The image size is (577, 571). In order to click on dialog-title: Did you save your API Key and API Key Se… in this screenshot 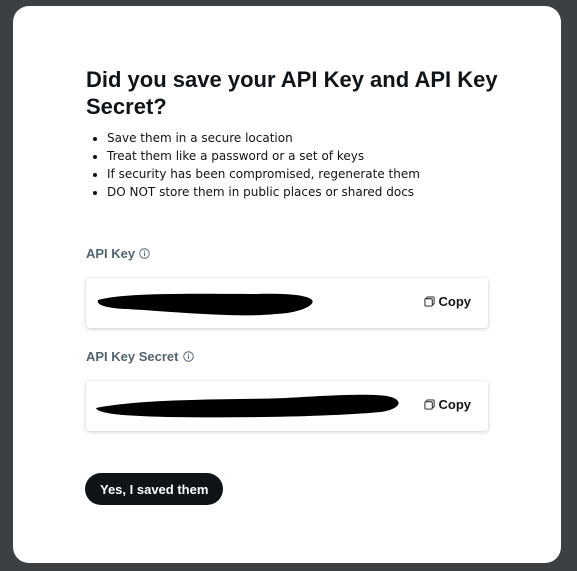, I will do `click(292, 93)`.